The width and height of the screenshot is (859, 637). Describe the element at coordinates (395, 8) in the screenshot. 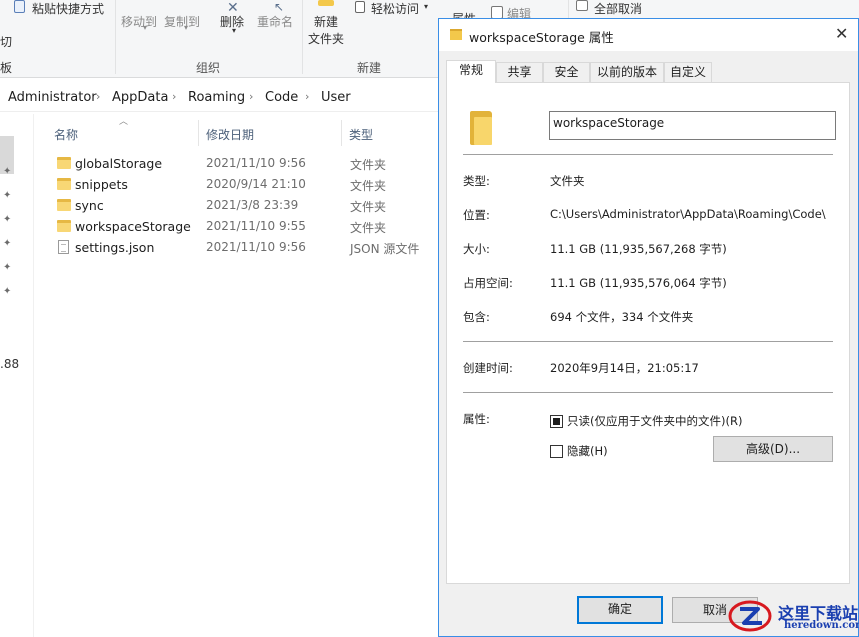

I see `easy-access-button: 轻松访问` at that location.